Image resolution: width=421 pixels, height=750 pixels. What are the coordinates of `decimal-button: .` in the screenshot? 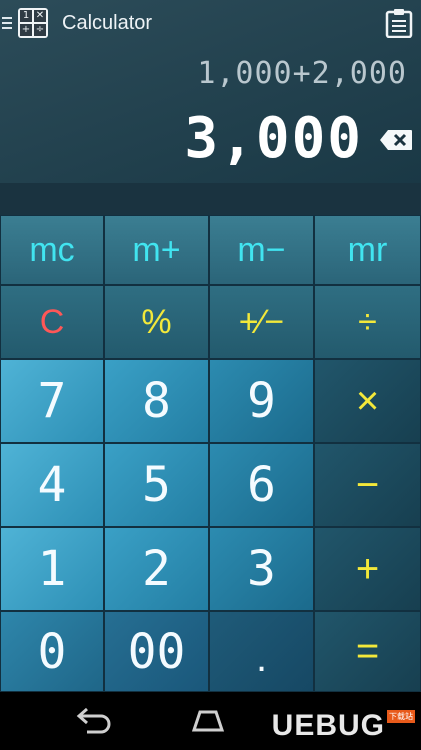 It's located at (261, 651).